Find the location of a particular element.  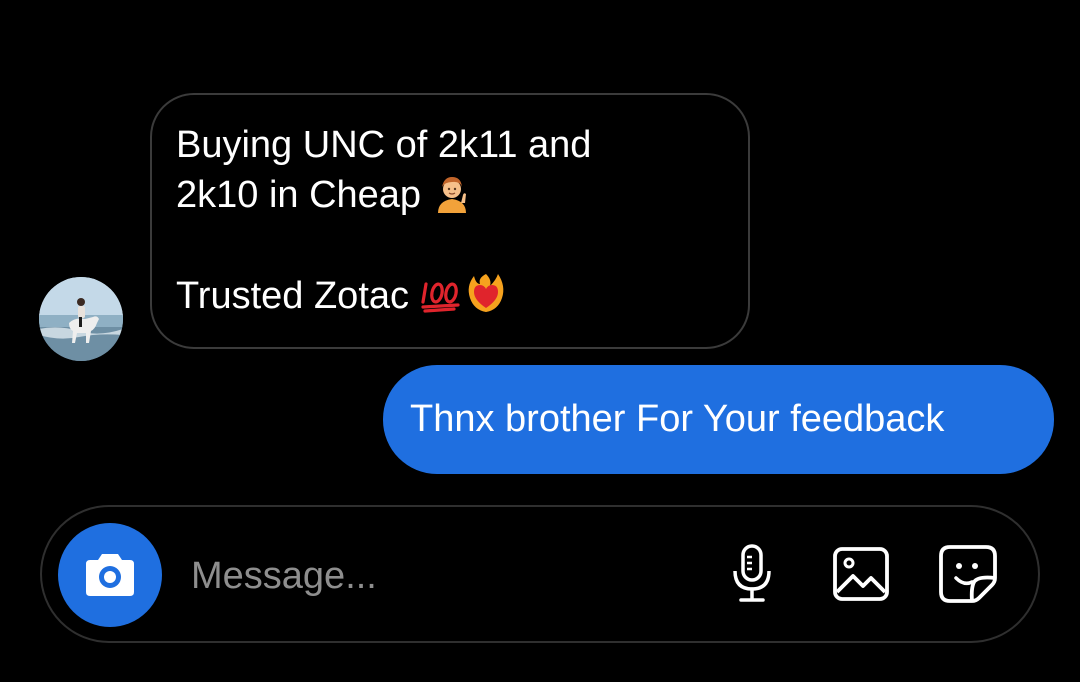

sticker-button is located at coordinates (968, 574).